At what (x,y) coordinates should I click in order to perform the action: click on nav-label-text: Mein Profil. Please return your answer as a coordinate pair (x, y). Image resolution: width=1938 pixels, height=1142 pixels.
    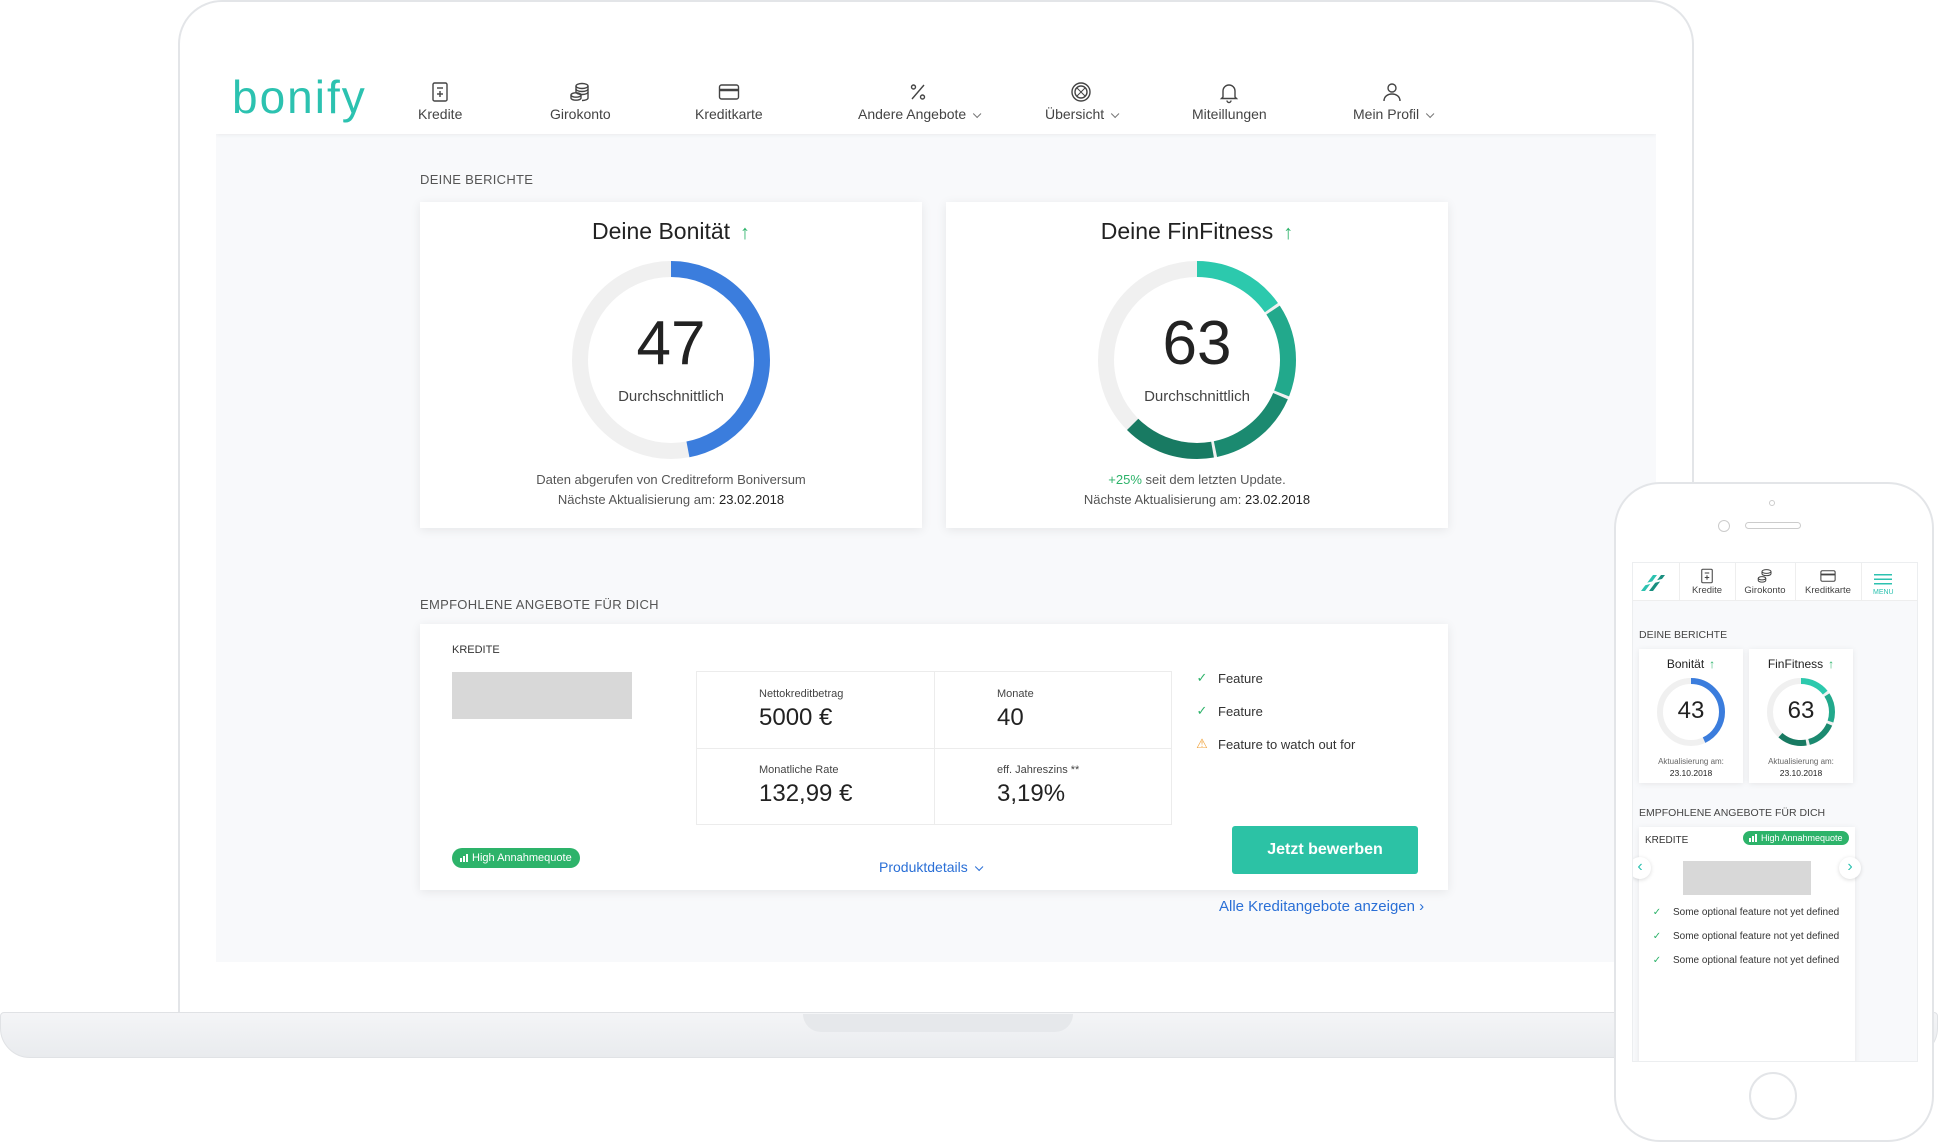
    Looking at the image, I should click on (1386, 114).